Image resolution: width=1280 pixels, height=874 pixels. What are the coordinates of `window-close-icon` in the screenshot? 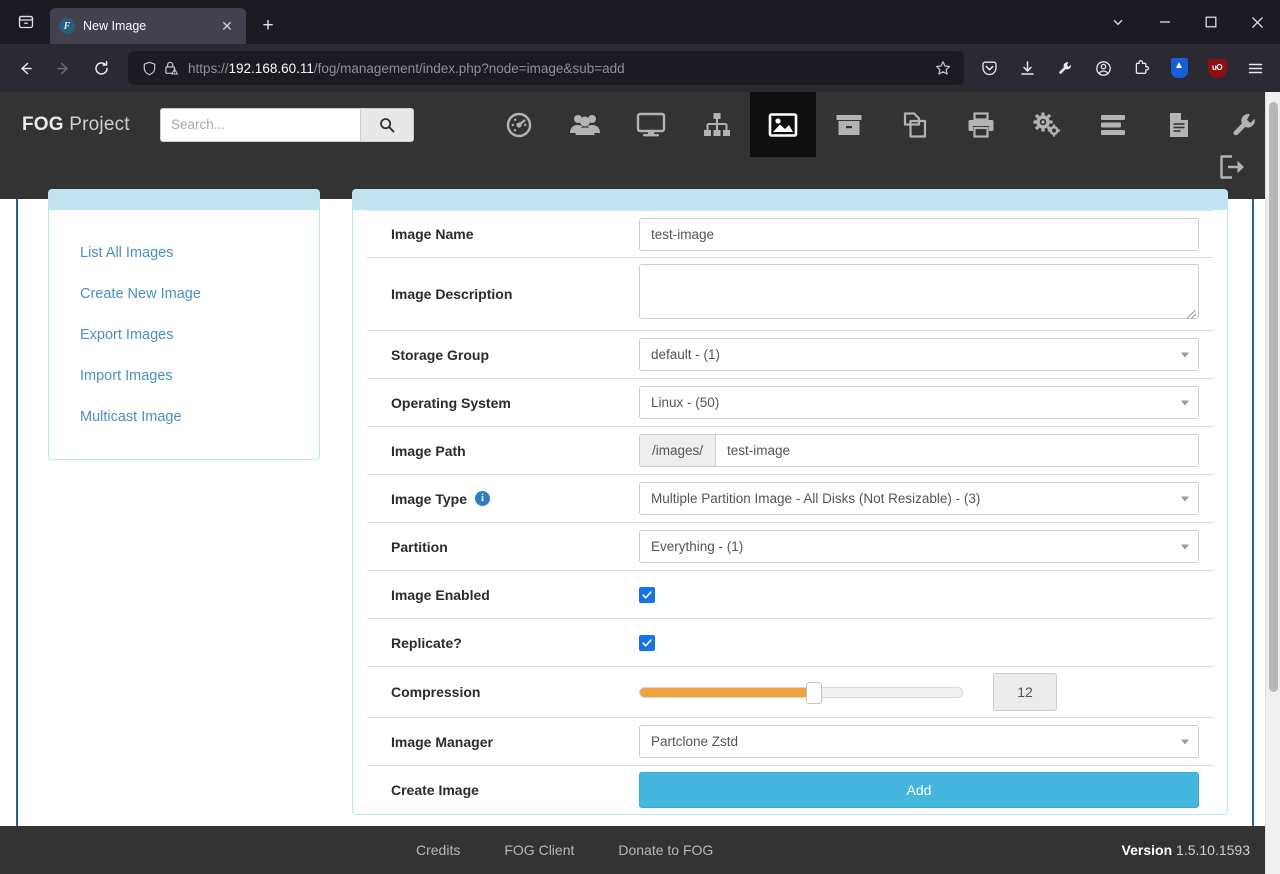 It's located at (1257, 22).